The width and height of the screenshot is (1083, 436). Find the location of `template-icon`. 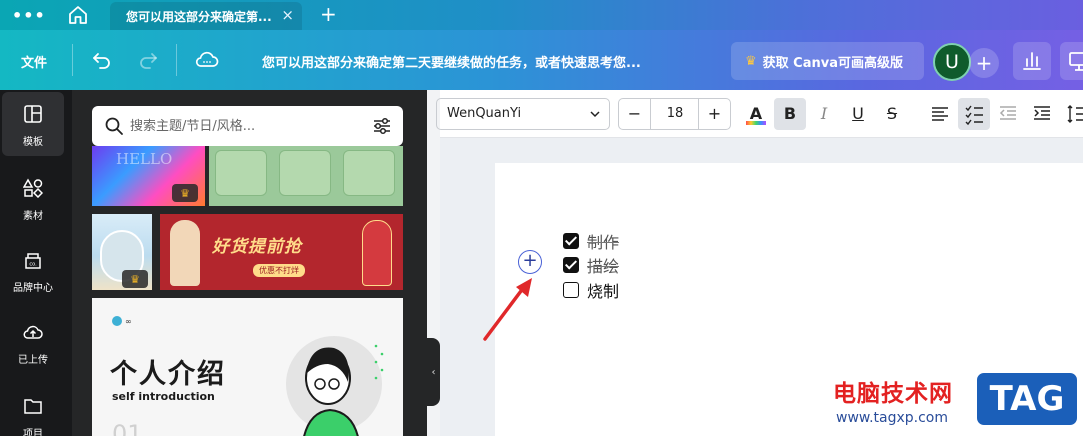

template-icon is located at coordinates (33, 114).